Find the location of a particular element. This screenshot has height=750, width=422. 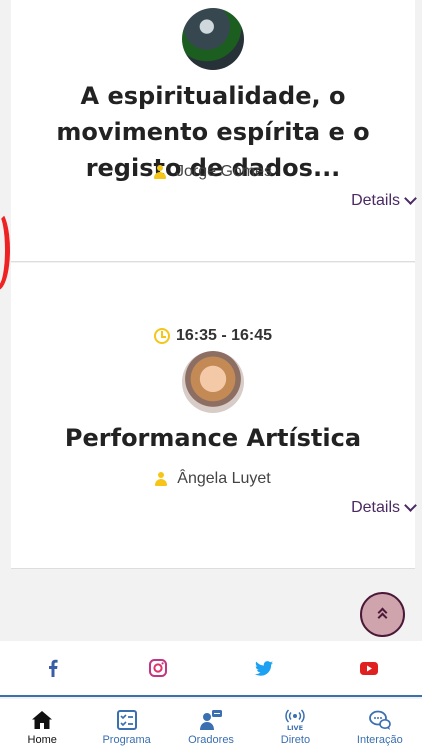

speaker-icon is located at coordinates (211, 720).